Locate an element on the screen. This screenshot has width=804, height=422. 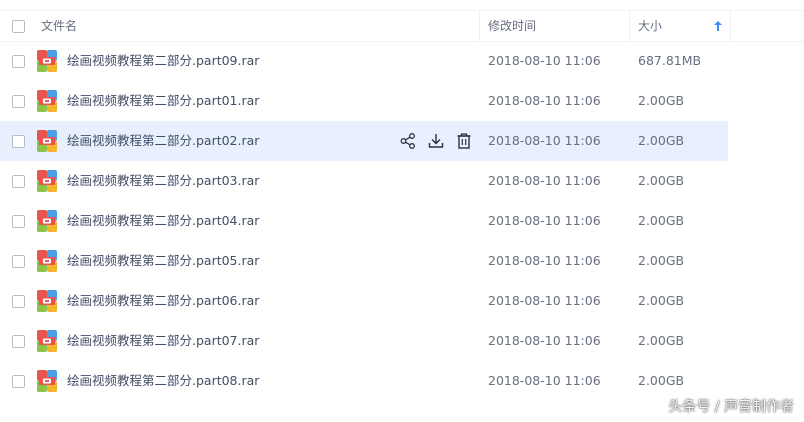
file-name-link: 绘画视频教程第二部分.part03.rar is located at coordinates (163, 181).